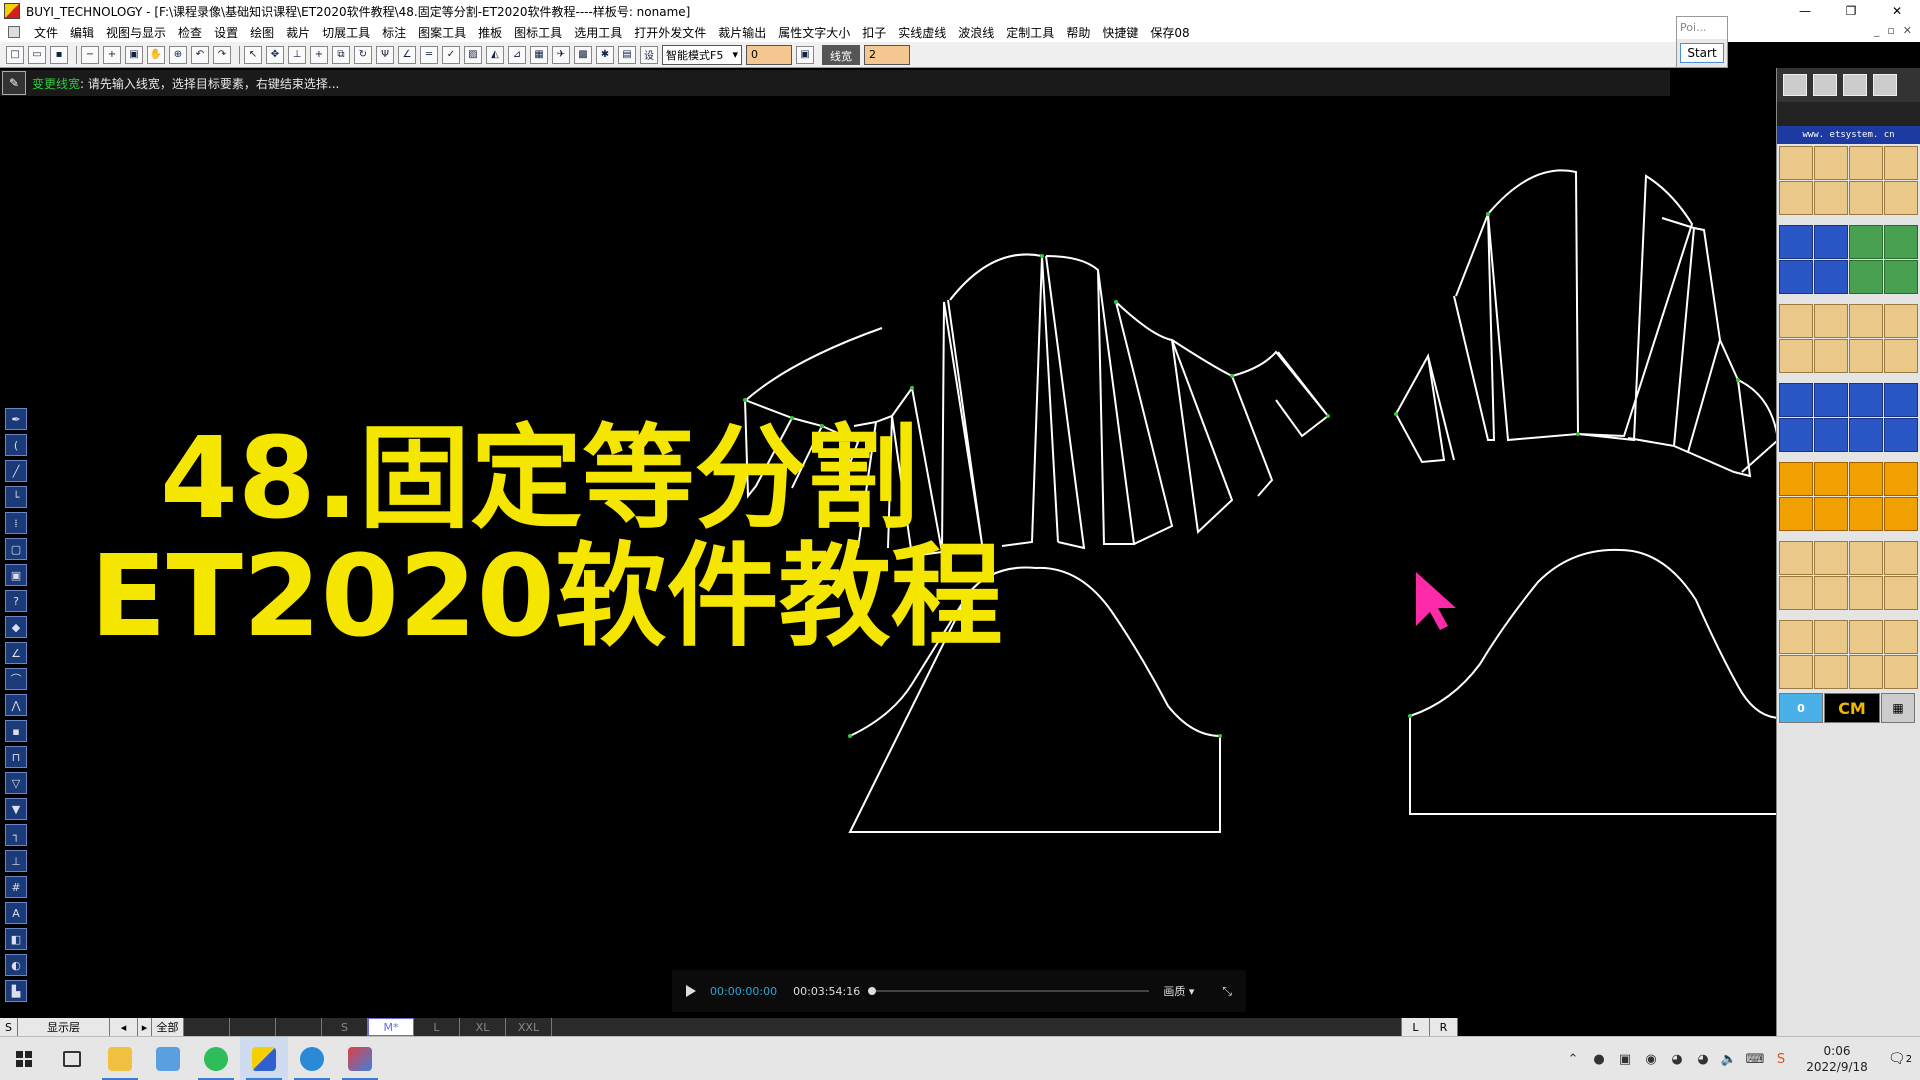 The image size is (1920, 1080). Describe the element at coordinates (134, 54) in the screenshot. I see `fit-screen-icon: ▣` at that location.